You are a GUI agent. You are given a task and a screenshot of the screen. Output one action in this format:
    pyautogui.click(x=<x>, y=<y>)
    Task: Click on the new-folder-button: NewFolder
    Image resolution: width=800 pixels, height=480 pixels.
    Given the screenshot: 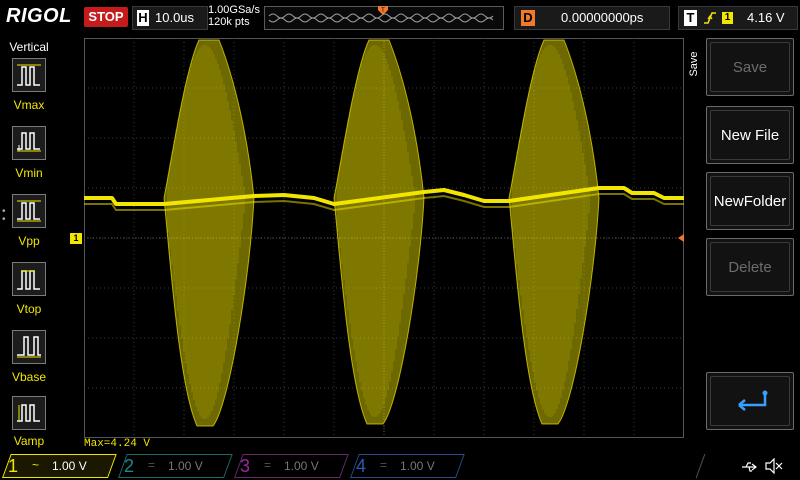 What is the action you would take?
    pyautogui.click(x=750, y=201)
    